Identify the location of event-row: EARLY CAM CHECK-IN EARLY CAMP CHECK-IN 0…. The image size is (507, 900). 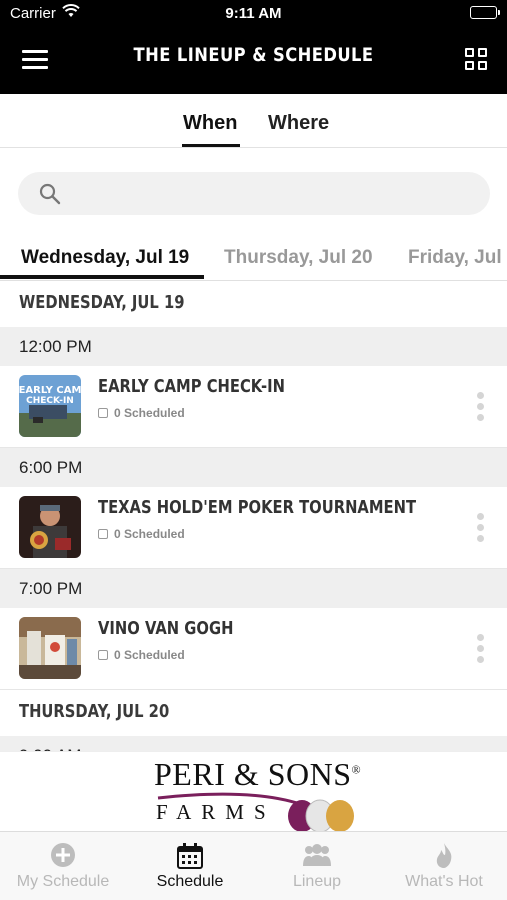
(253, 407).